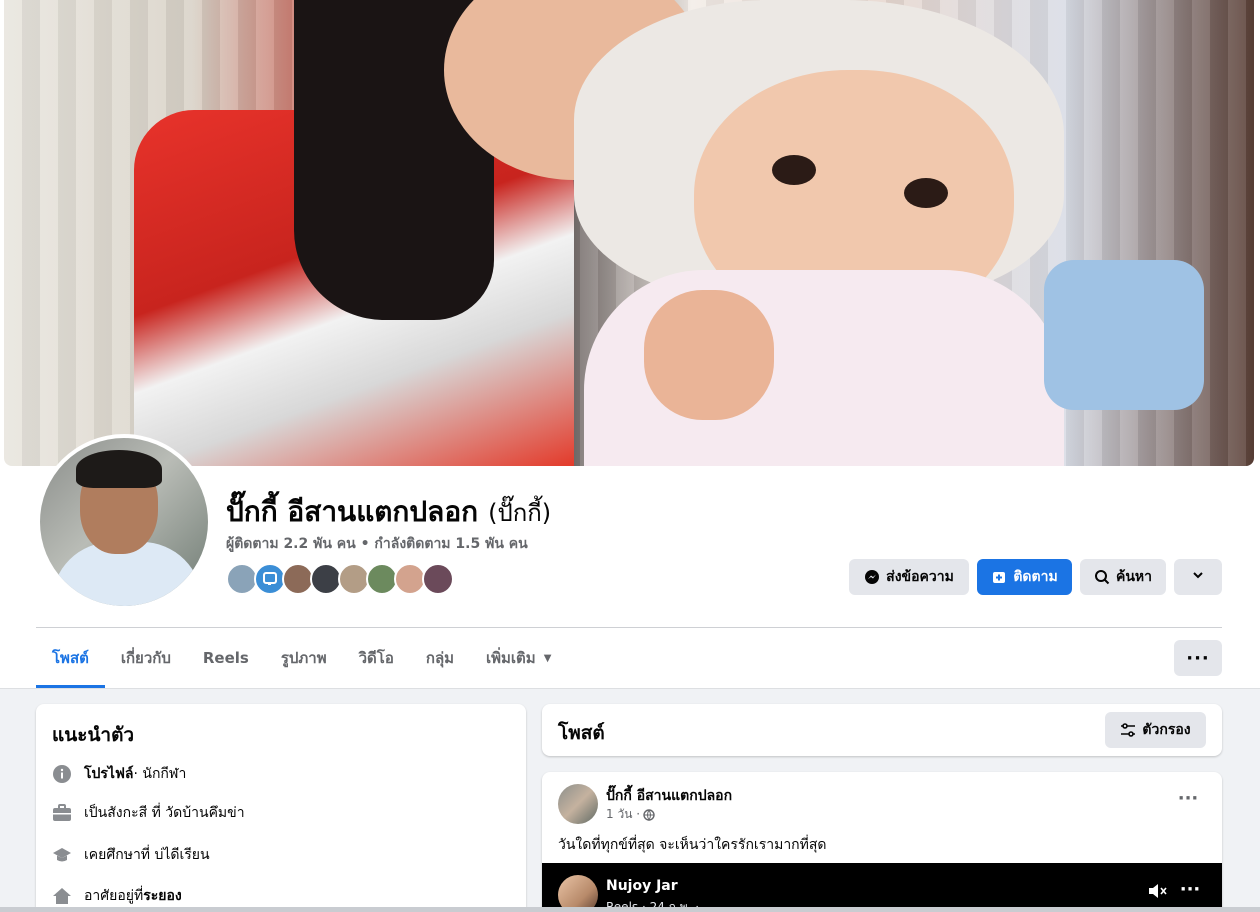 Image resolution: width=1260 pixels, height=912 pixels. What do you see at coordinates (882, 887) in the screenshot?
I see `shared-reel: Nujoy Jar Reels · 24 ก.พ. · ···` at bounding box center [882, 887].